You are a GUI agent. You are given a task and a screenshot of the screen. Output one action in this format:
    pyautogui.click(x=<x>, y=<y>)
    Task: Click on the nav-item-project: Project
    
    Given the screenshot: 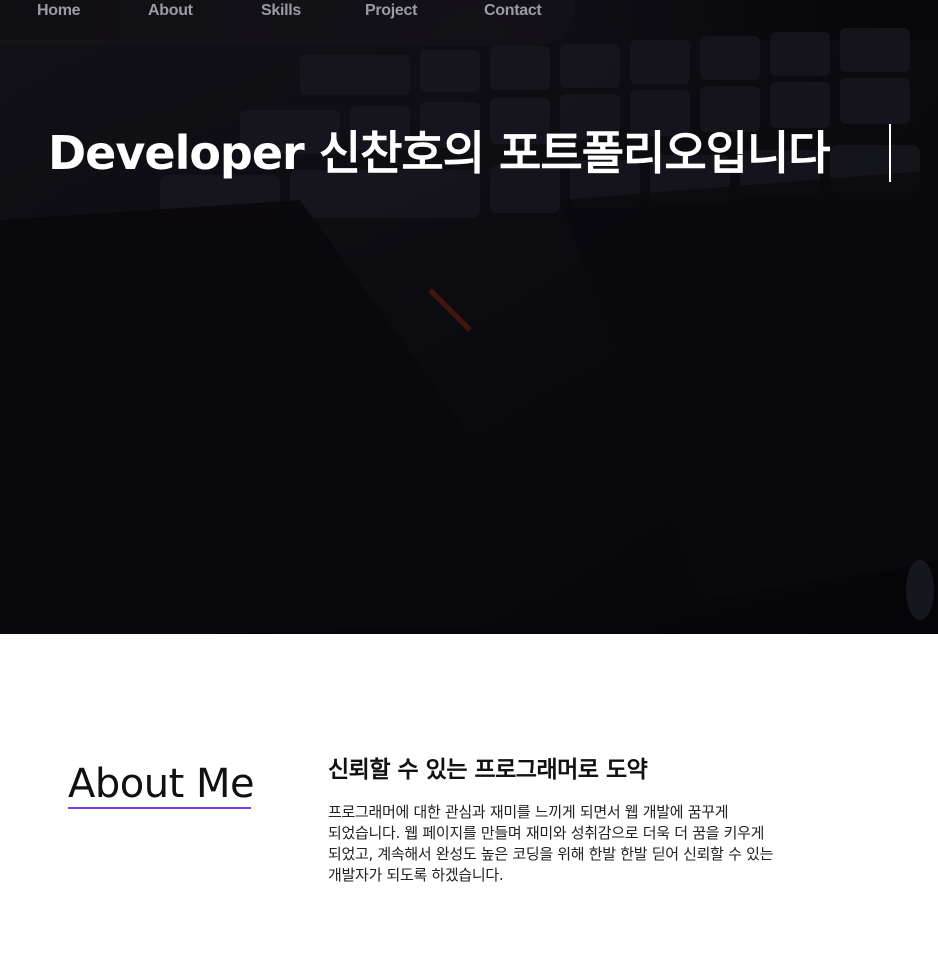 What is the action you would take?
    pyautogui.click(x=391, y=11)
    